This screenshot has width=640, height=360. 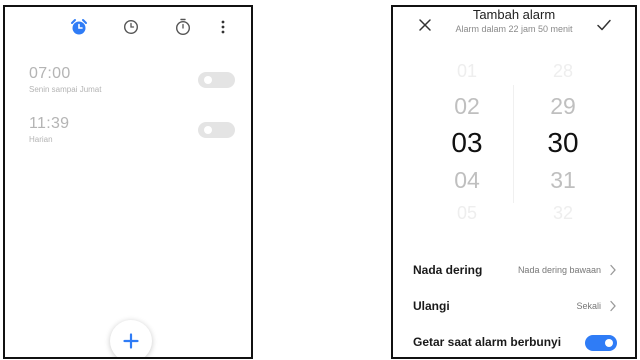 I want to click on tab-clock, so click(x=131, y=27).